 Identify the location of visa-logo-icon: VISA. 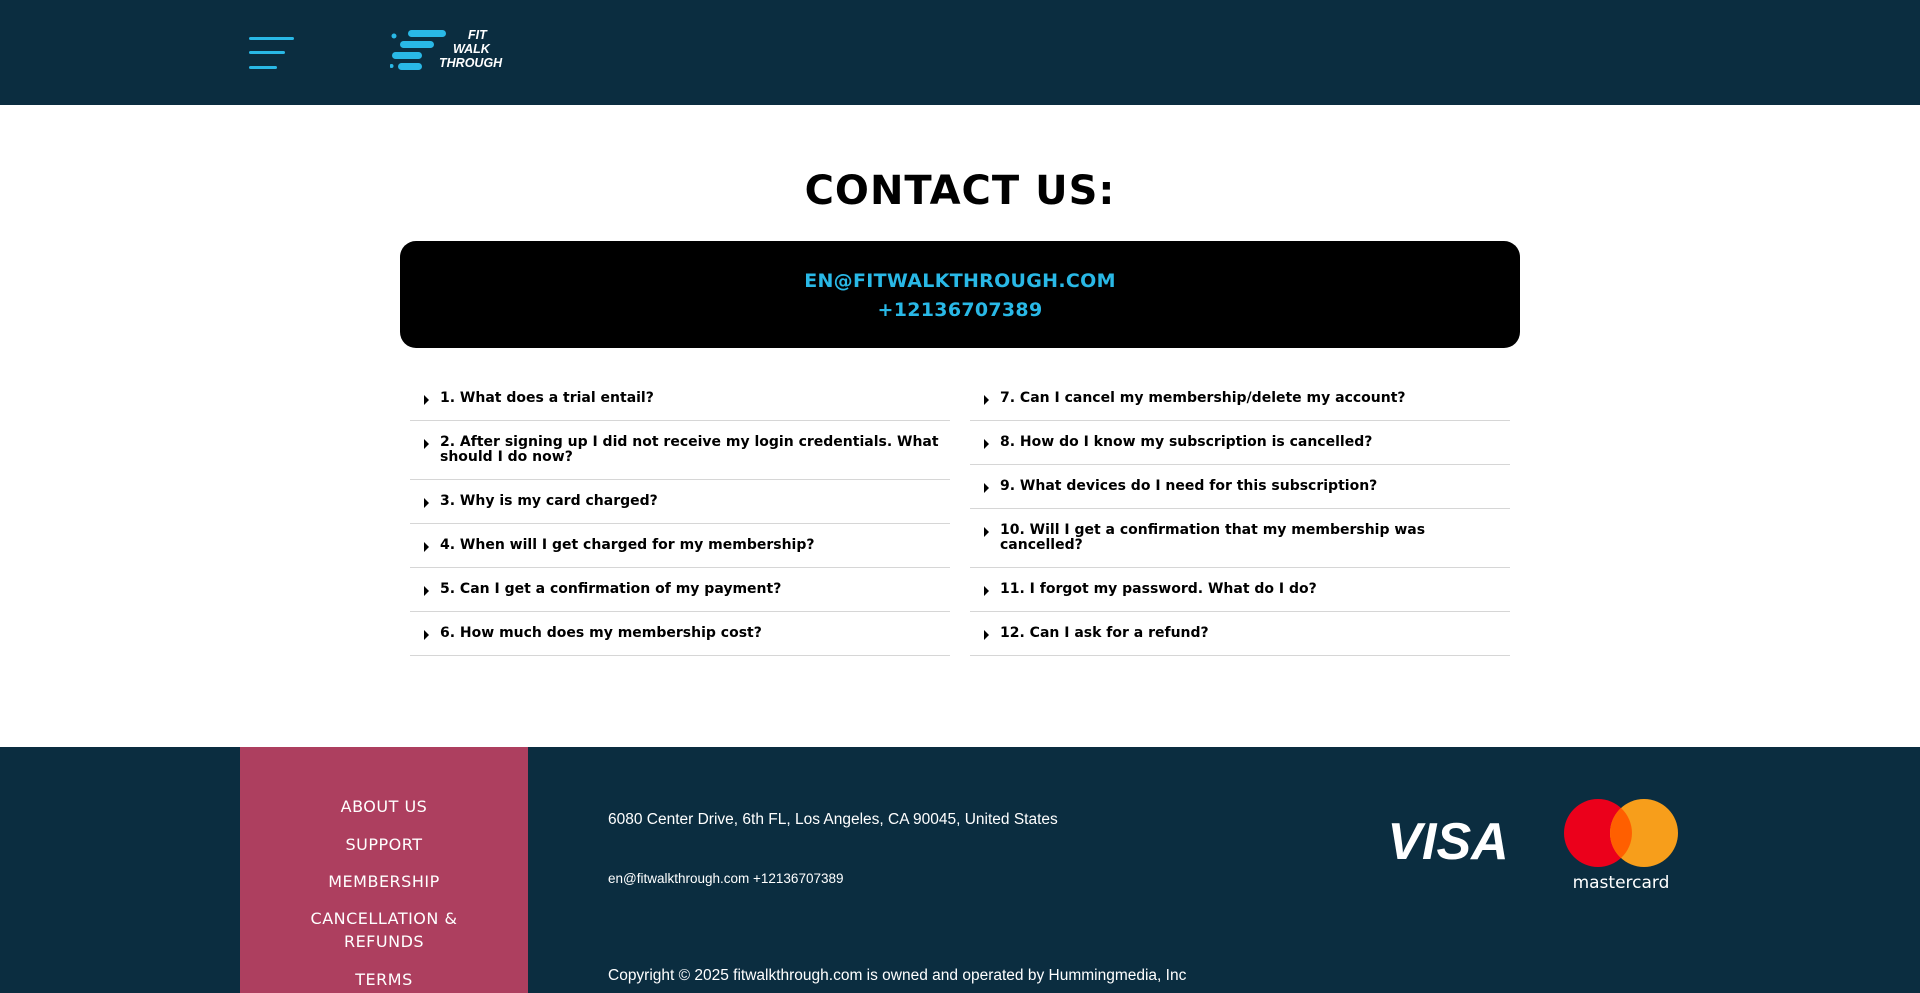
(1447, 840).